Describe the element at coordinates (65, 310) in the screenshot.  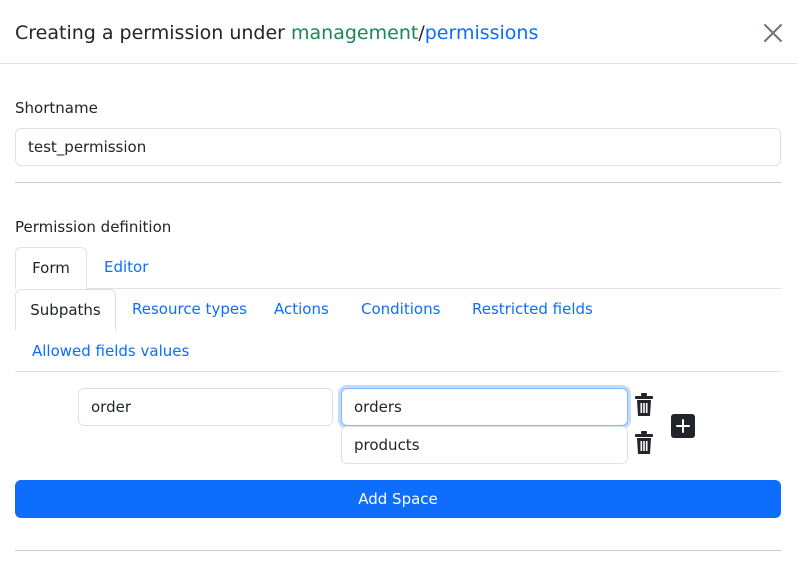
I see `tab-subpaths: Subpaths` at that location.